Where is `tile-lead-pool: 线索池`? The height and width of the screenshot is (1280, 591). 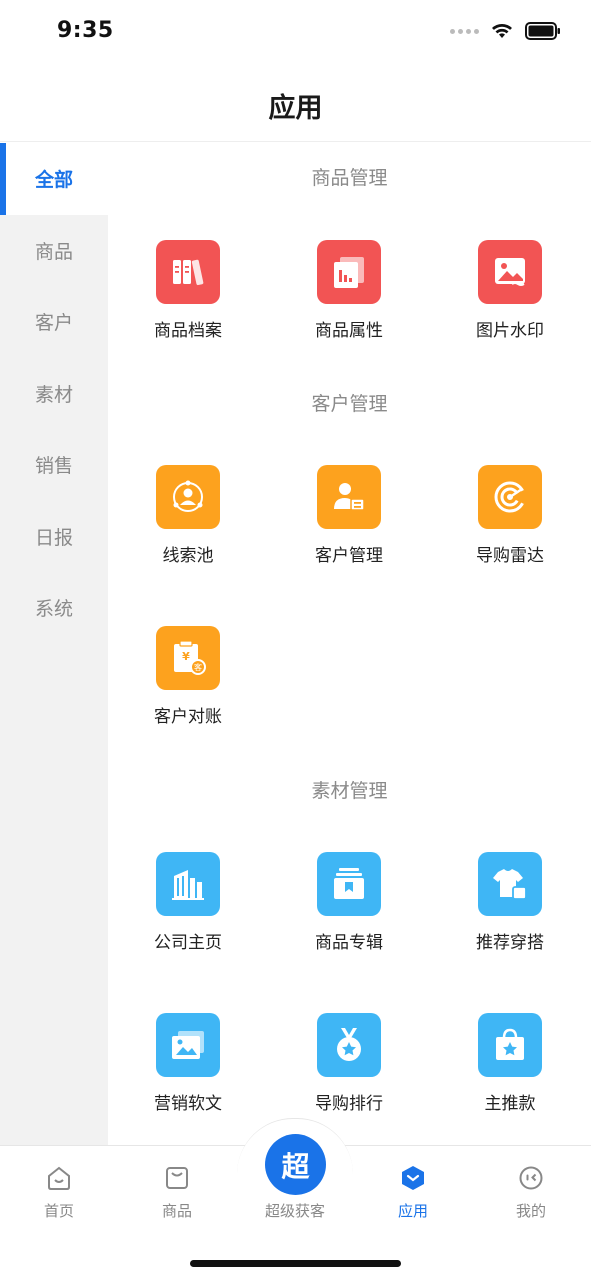
tile-lead-pool: 线索池 is located at coordinates (188, 520).